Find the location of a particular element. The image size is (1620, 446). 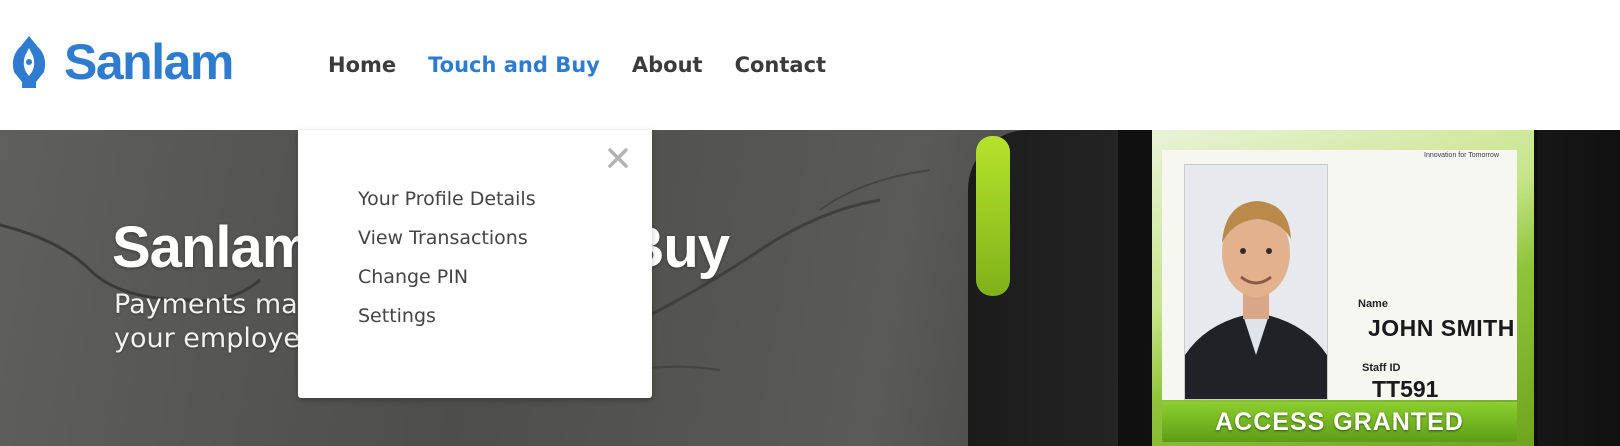

menu-item-change-pin: Change PIN is located at coordinates (447, 277).